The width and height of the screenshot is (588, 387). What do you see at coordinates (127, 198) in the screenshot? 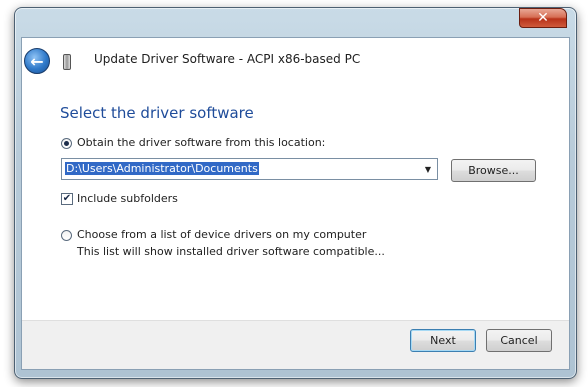
I see `include-subfolders-label: Include subfolders` at bounding box center [127, 198].